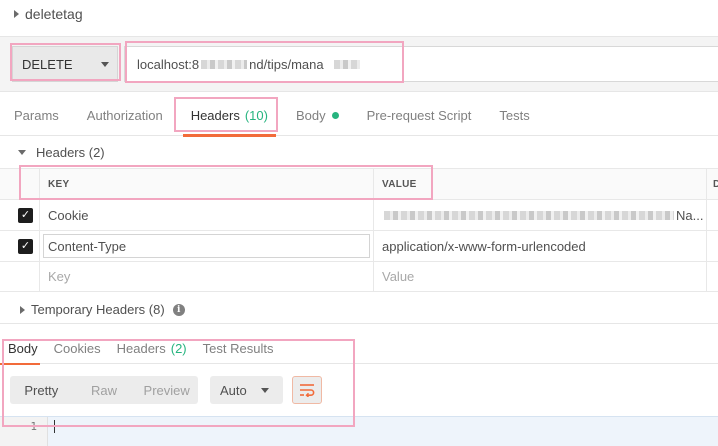 The height and width of the screenshot is (446, 718). Describe the element at coordinates (98, 309) in the screenshot. I see `temporary-headers-title: Temporary Headers (8)` at that location.